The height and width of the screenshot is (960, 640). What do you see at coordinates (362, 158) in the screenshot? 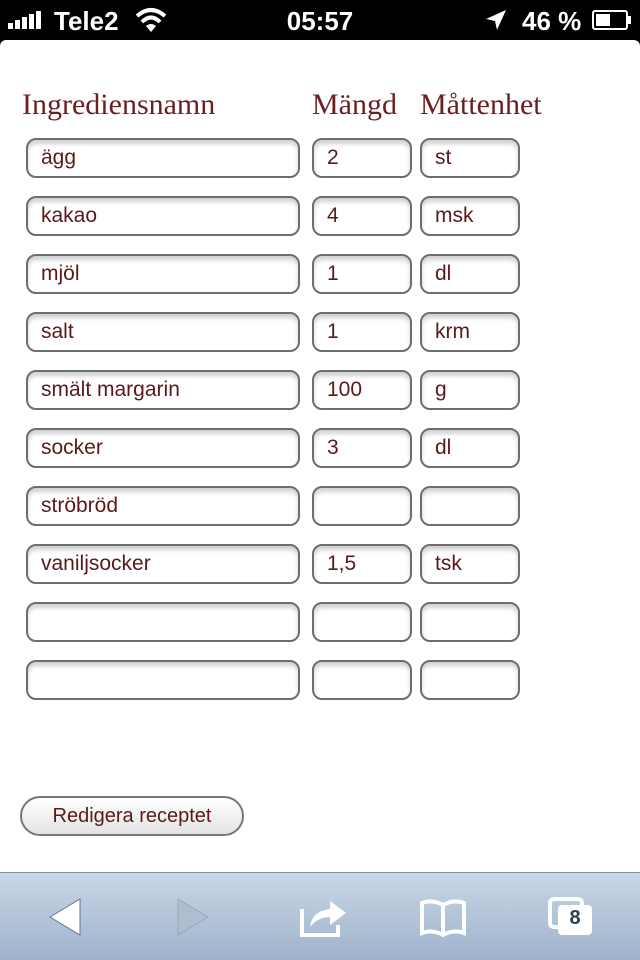
I see `ingredient-amount-field: 2` at bounding box center [362, 158].